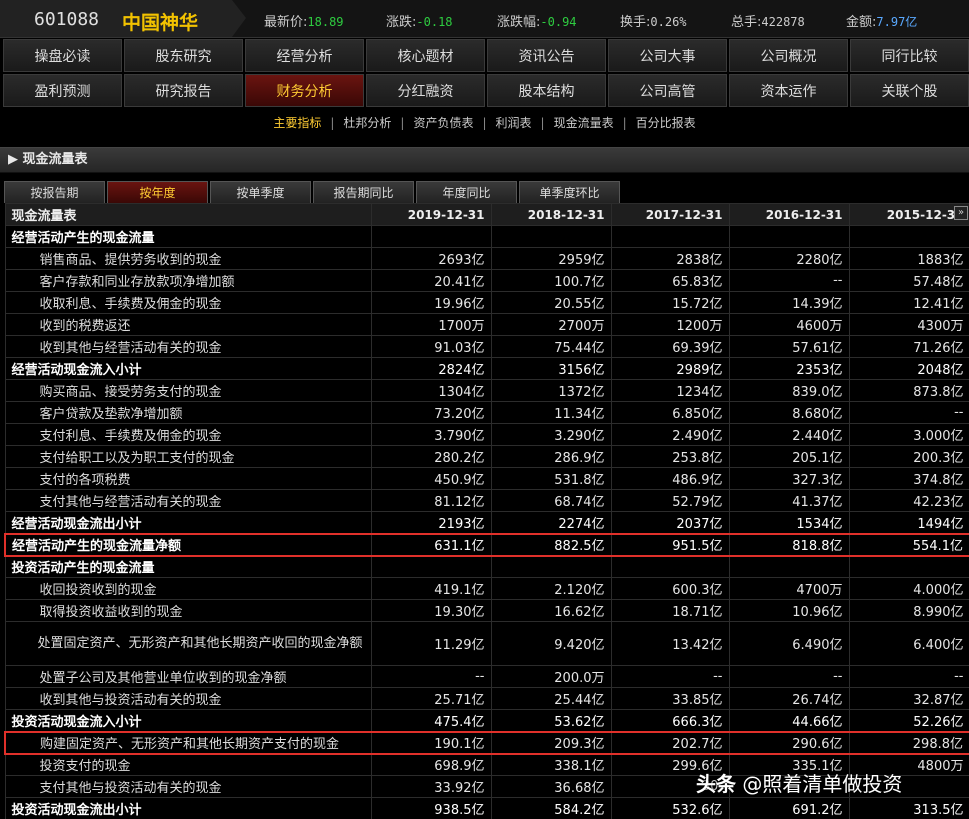 The width and height of the screenshot is (969, 819). What do you see at coordinates (788, 90) in the screenshot?
I see `nav-tab: 资本运作` at bounding box center [788, 90].